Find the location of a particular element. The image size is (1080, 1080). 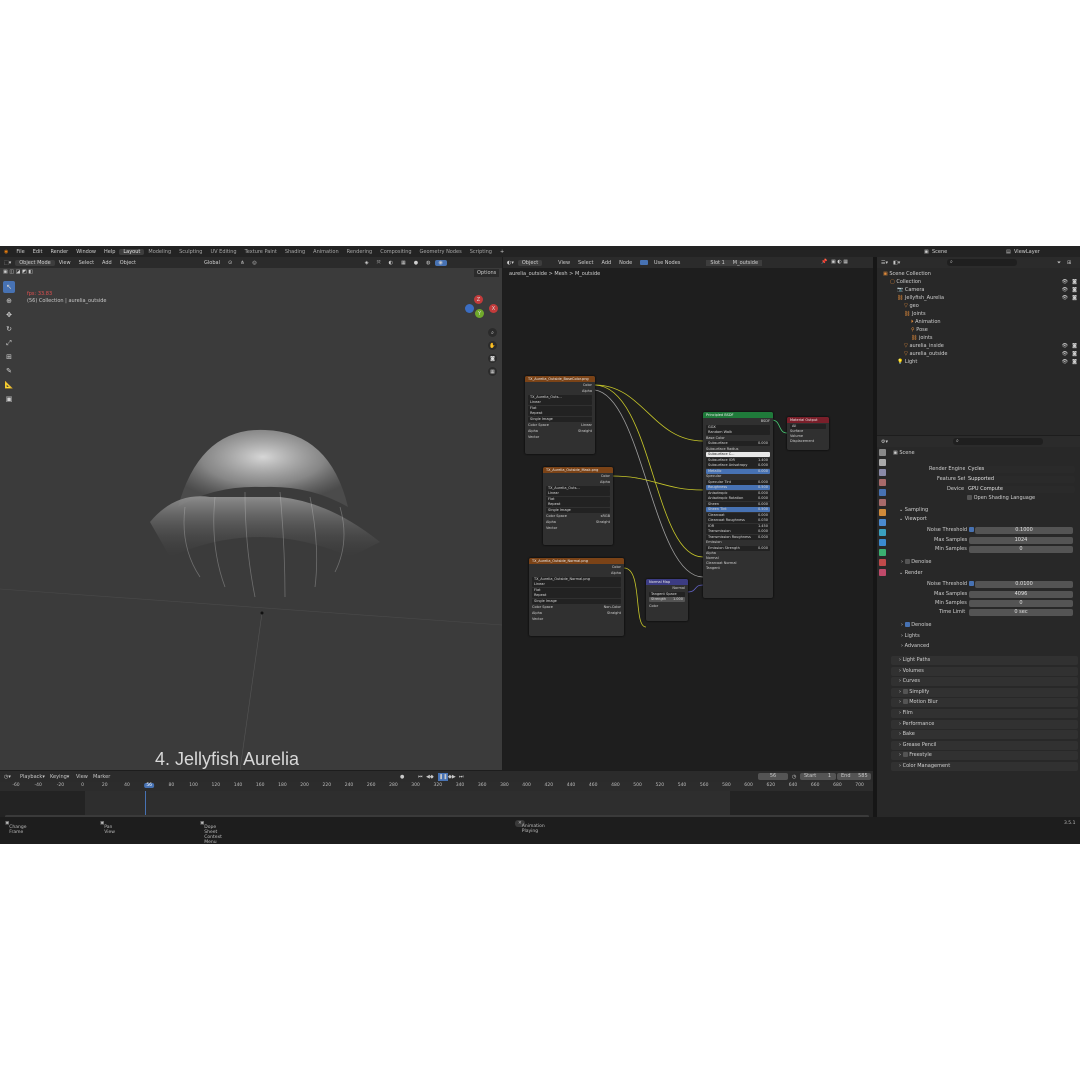

osl-checkbox: Open Shading Language is located at coordinates (1001, 498).